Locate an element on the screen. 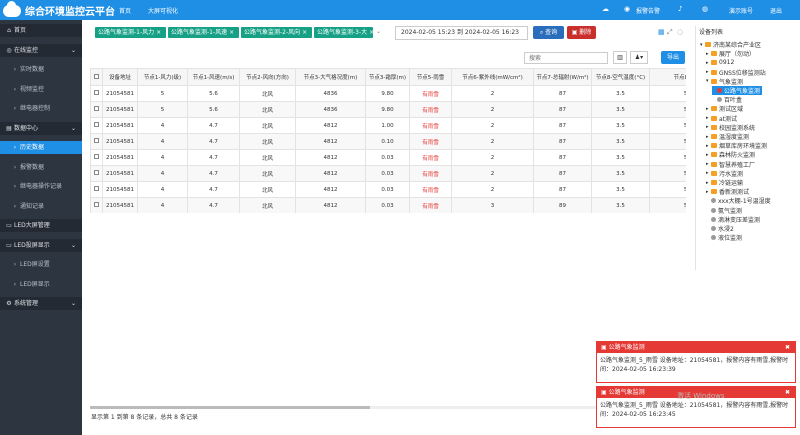 This screenshot has height=435, width=800. export-button: 导出 is located at coordinates (673, 57).